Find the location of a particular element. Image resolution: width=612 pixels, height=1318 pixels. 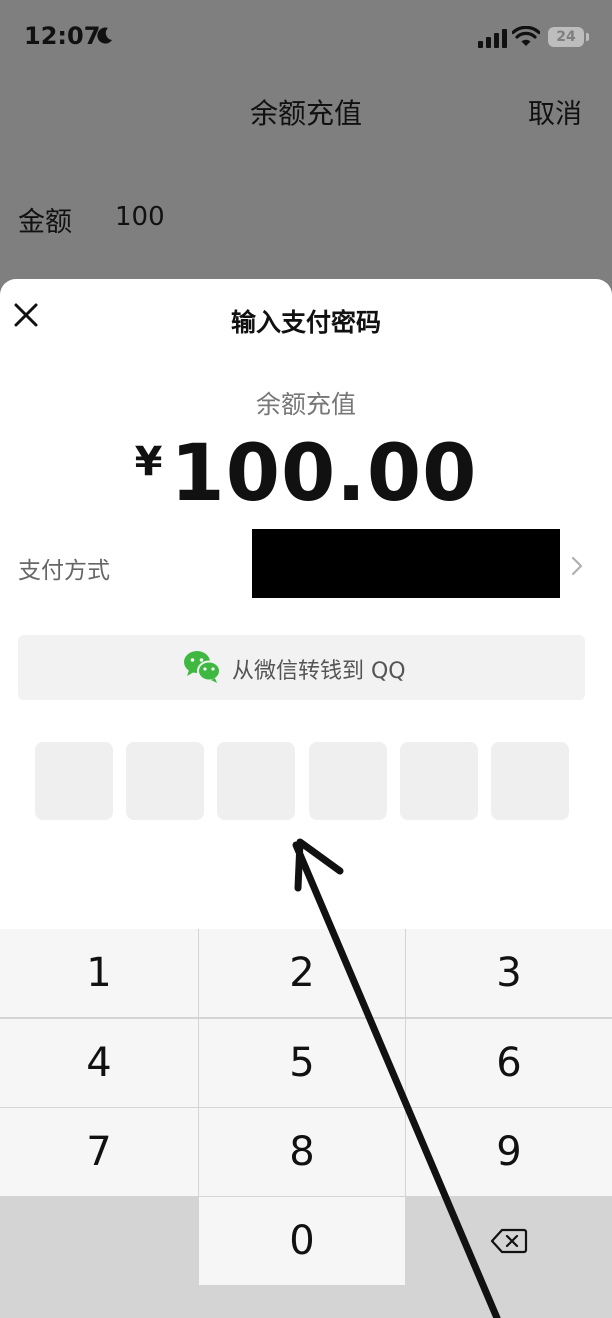

page-title: 余额充值 is located at coordinates (305, 113).